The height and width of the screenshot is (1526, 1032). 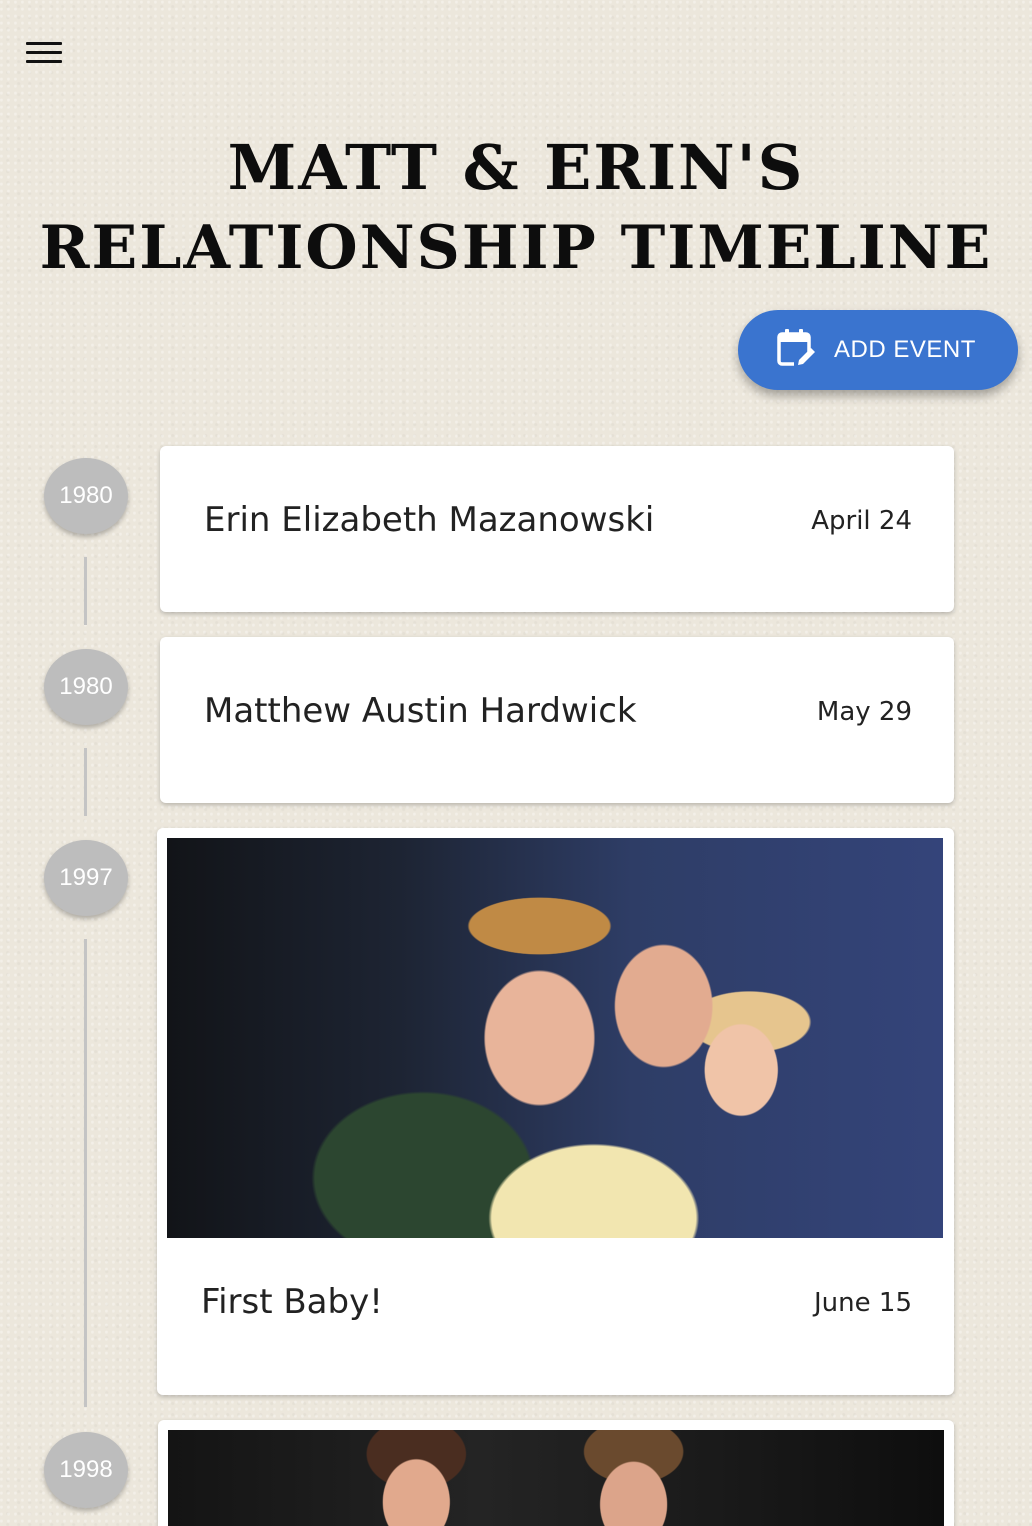 I want to click on event-date: May 29, so click(x=864, y=712).